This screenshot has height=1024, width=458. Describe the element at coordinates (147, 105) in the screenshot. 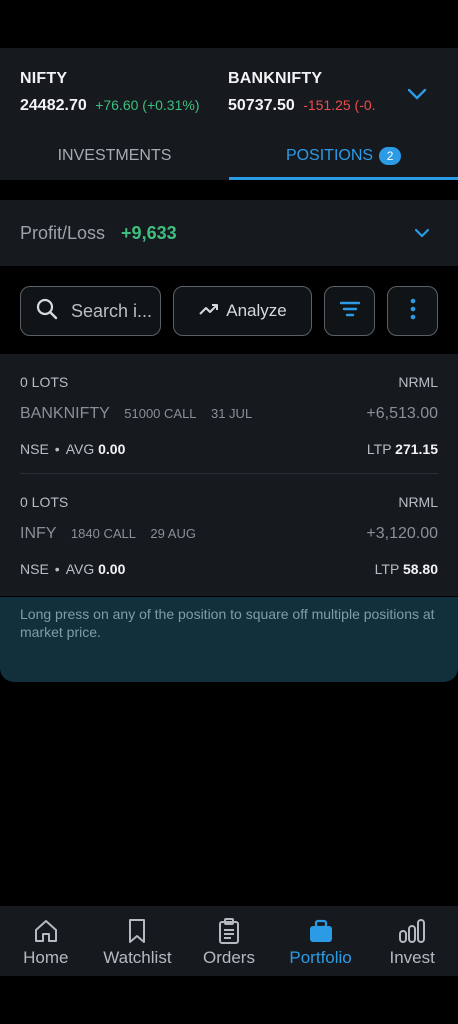

I see `index-change: +76.60 (+0.31%)` at that location.